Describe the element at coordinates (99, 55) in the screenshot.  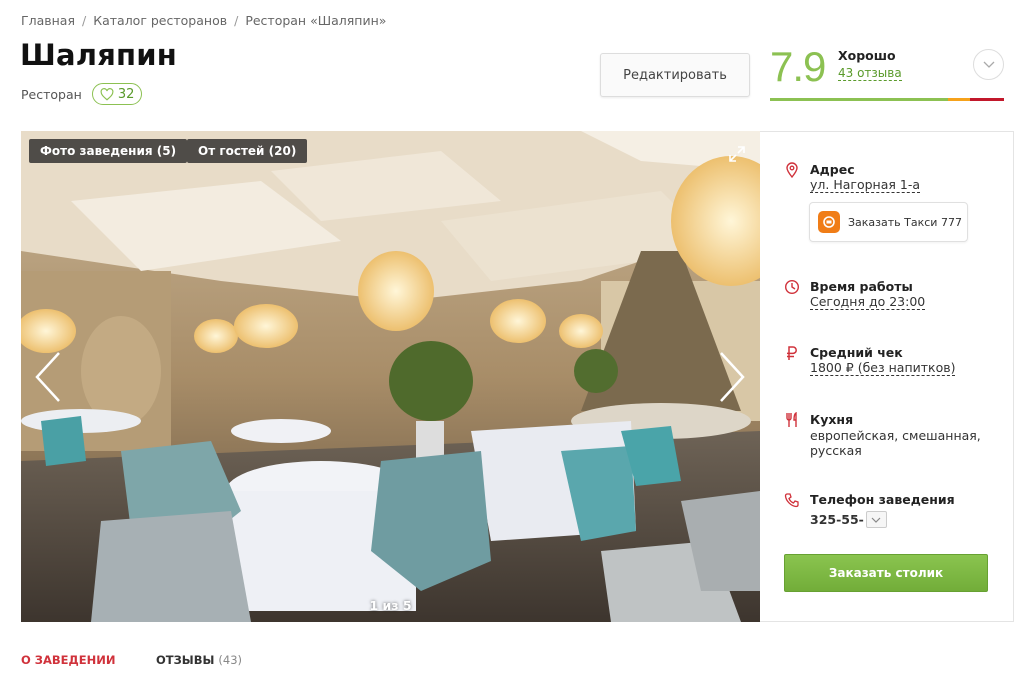
I see `venue-title: Шаляпин` at that location.